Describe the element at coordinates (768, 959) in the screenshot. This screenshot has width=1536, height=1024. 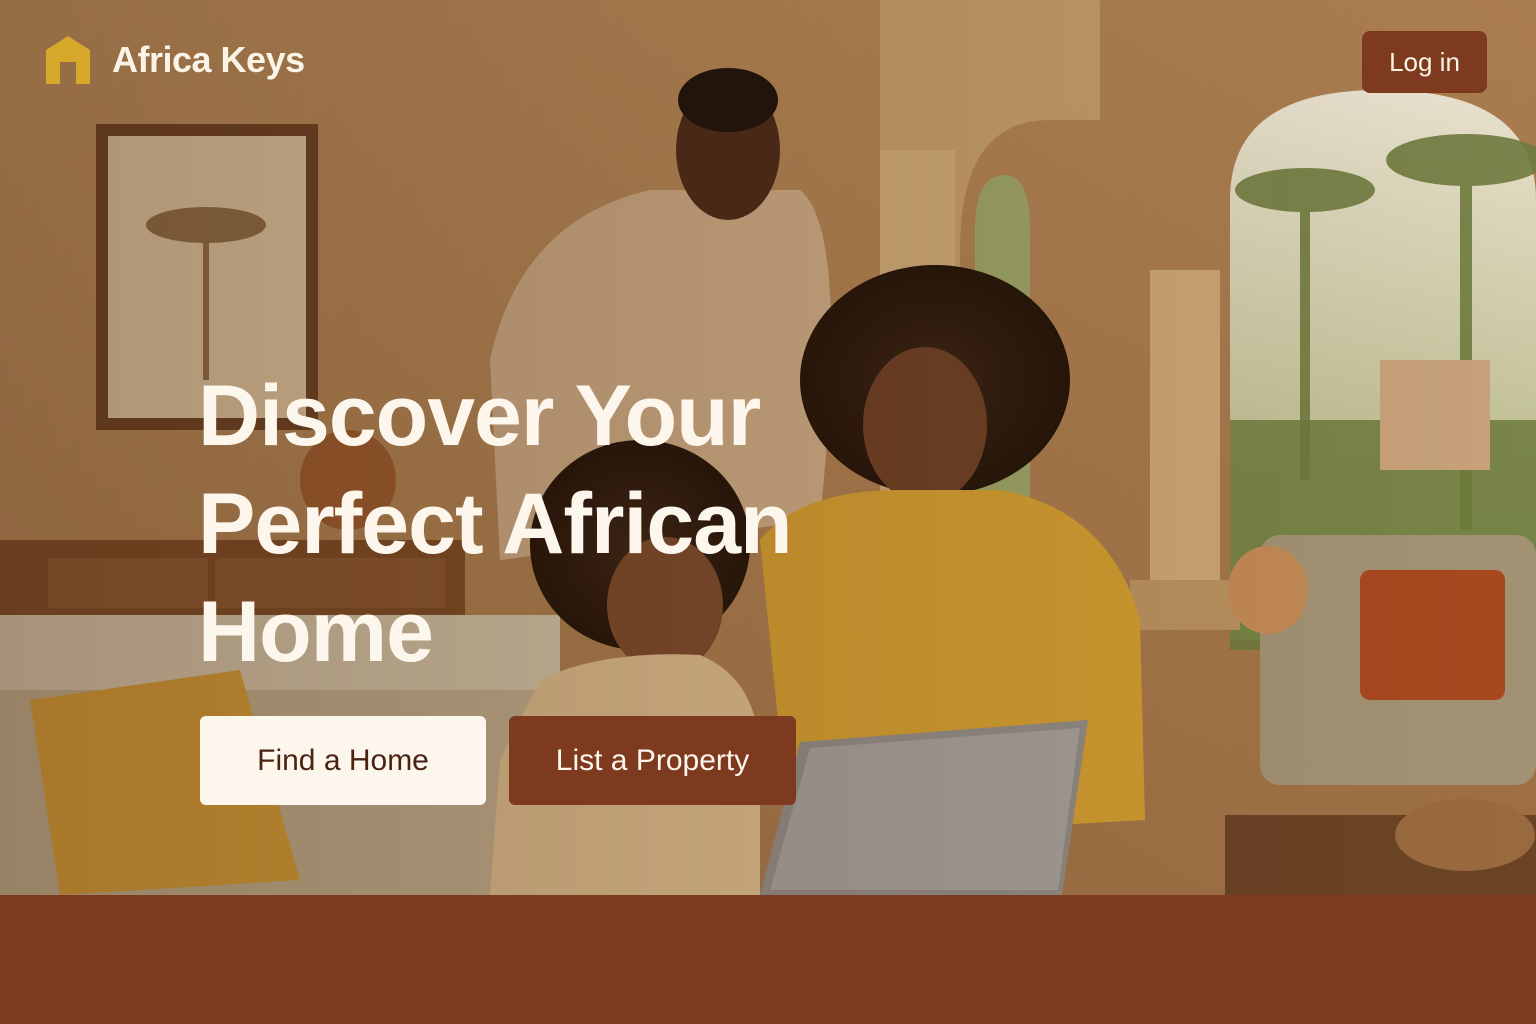
I see `footer-band` at that location.